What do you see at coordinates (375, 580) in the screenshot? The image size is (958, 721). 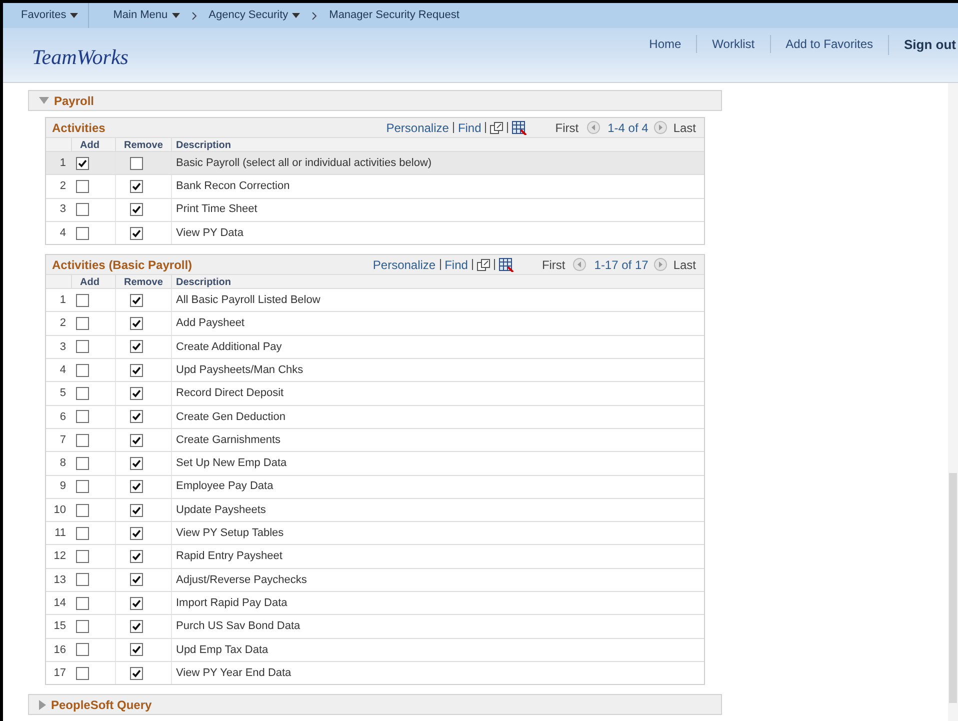 I see `table-row: 13 Adjust/Reverse Paychecks` at bounding box center [375, 580].